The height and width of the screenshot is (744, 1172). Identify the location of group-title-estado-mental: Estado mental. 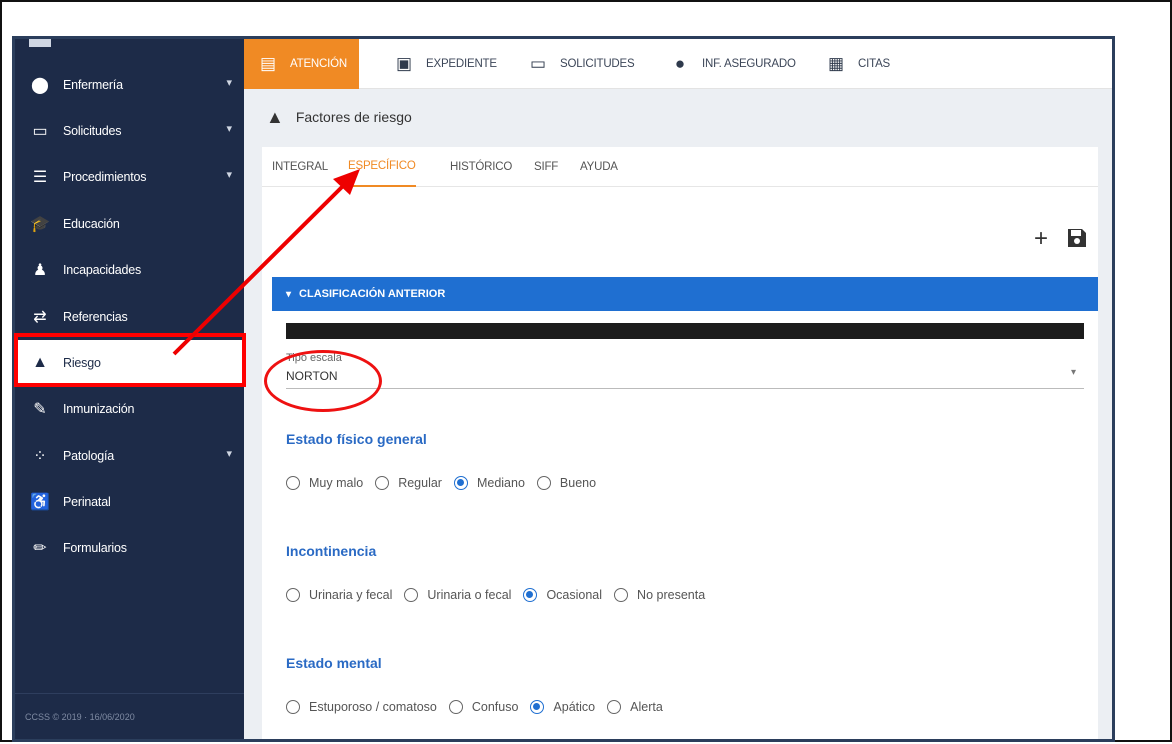
(334, 663).